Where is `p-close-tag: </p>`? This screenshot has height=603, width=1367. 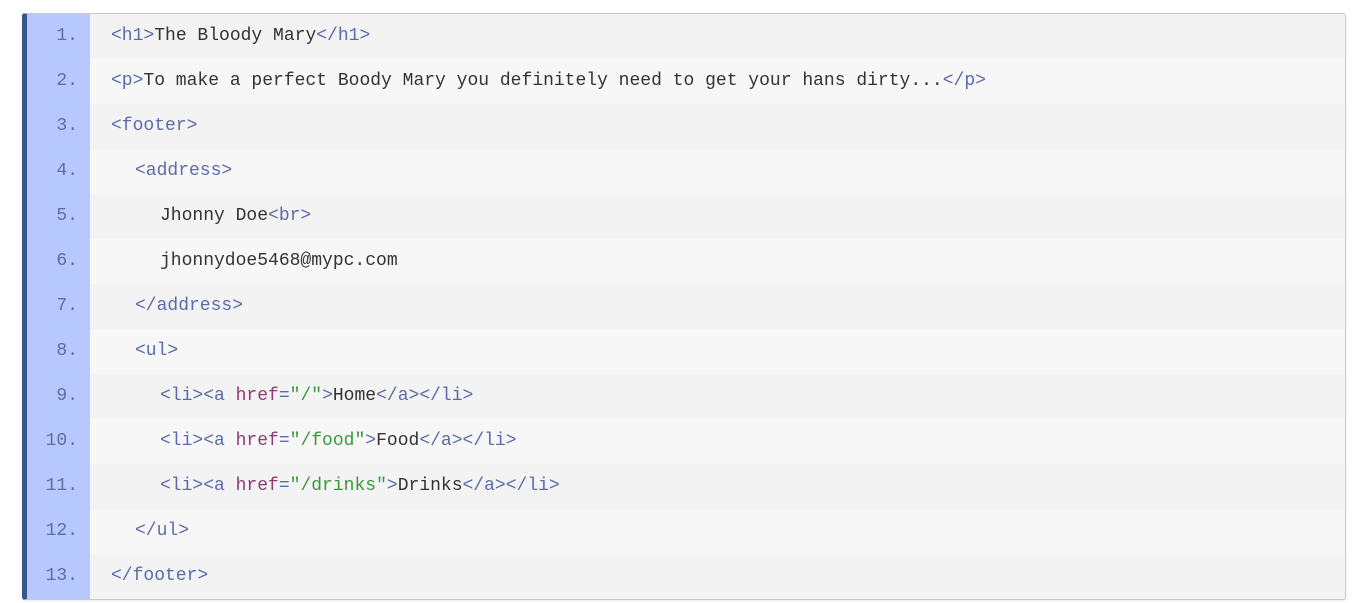 p-close-tag: </p> is located at coordinates (964, 81).